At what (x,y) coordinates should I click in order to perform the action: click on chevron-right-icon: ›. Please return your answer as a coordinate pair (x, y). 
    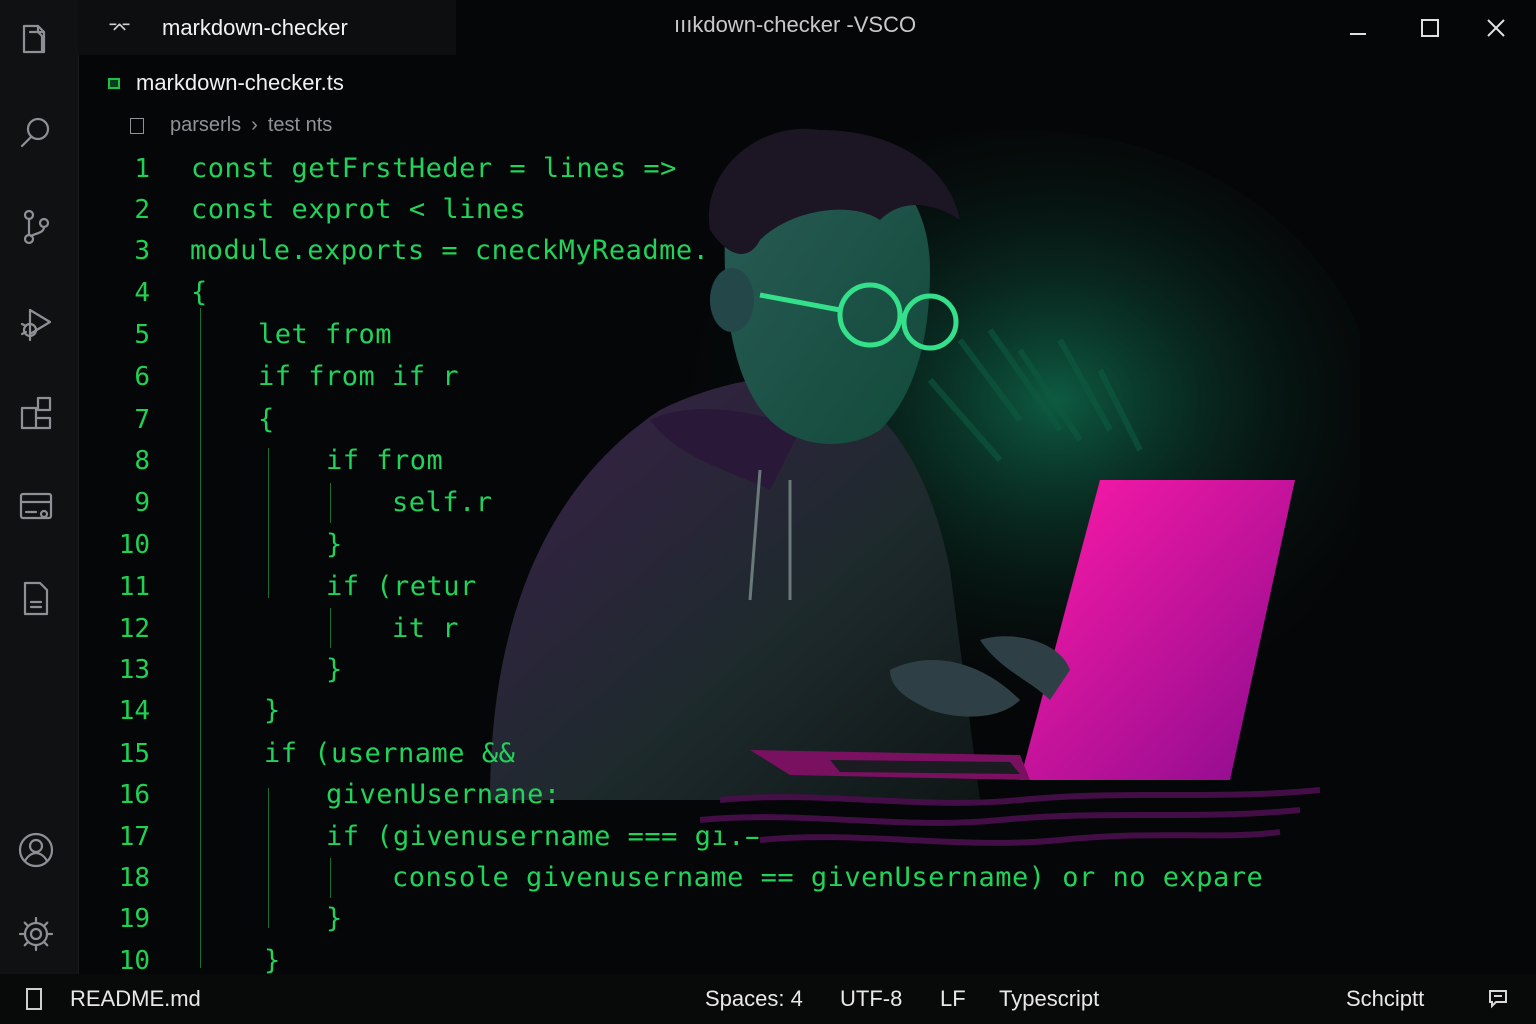
    Looking at the image, I should click on (254, 125).